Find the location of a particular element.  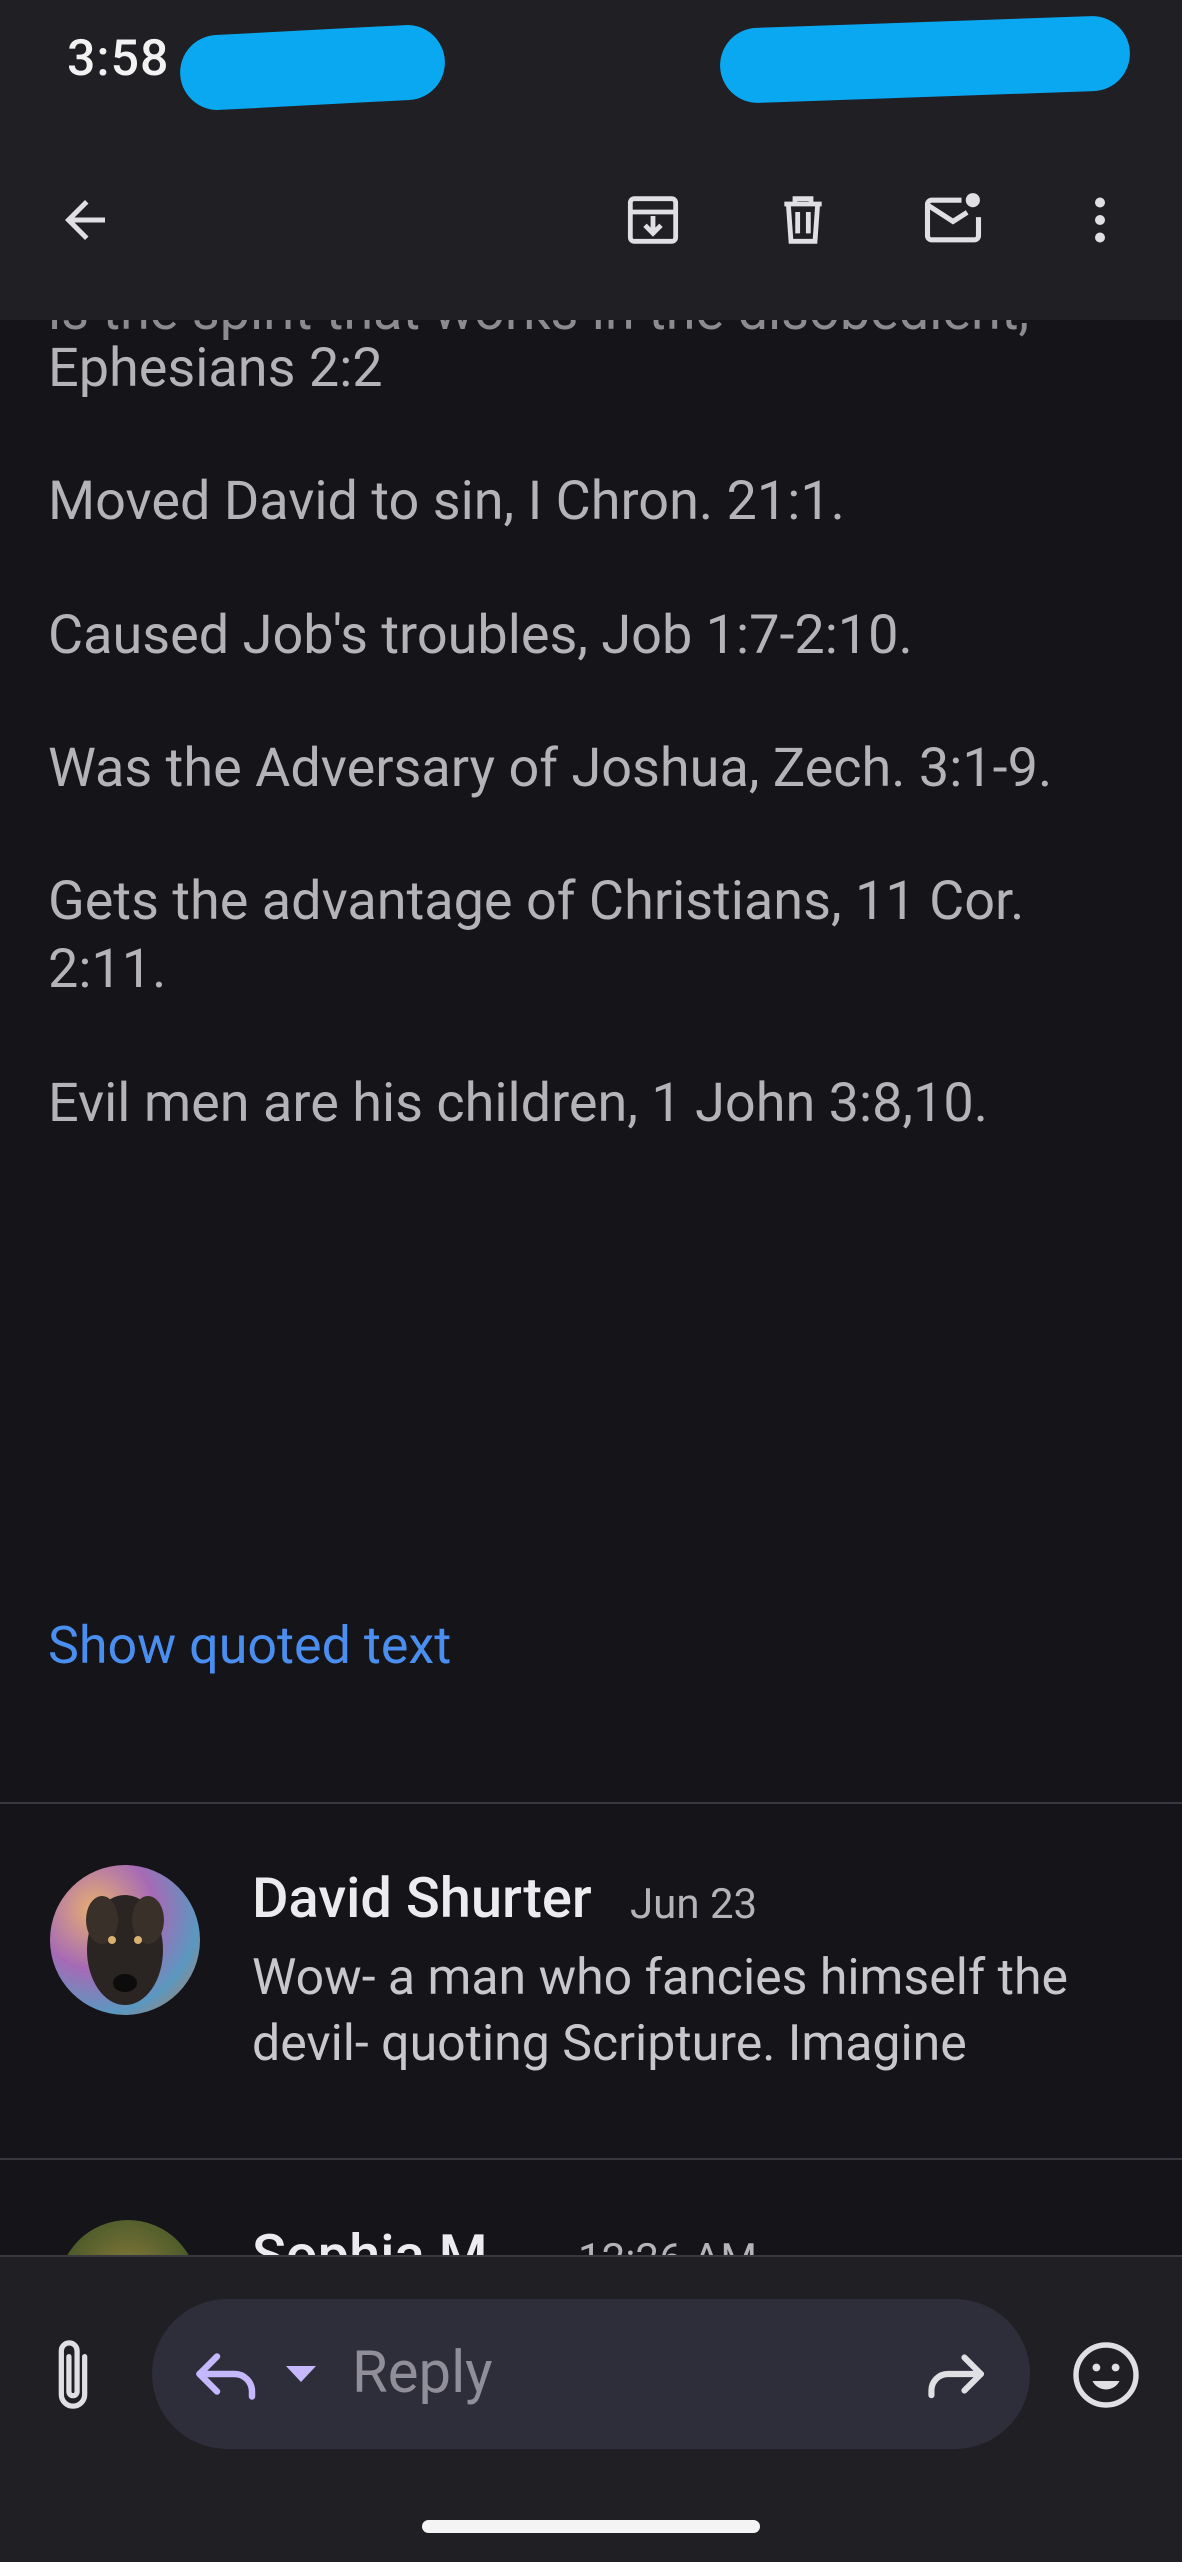

reply-bar: Reply is located at coordinates (591, 2408).